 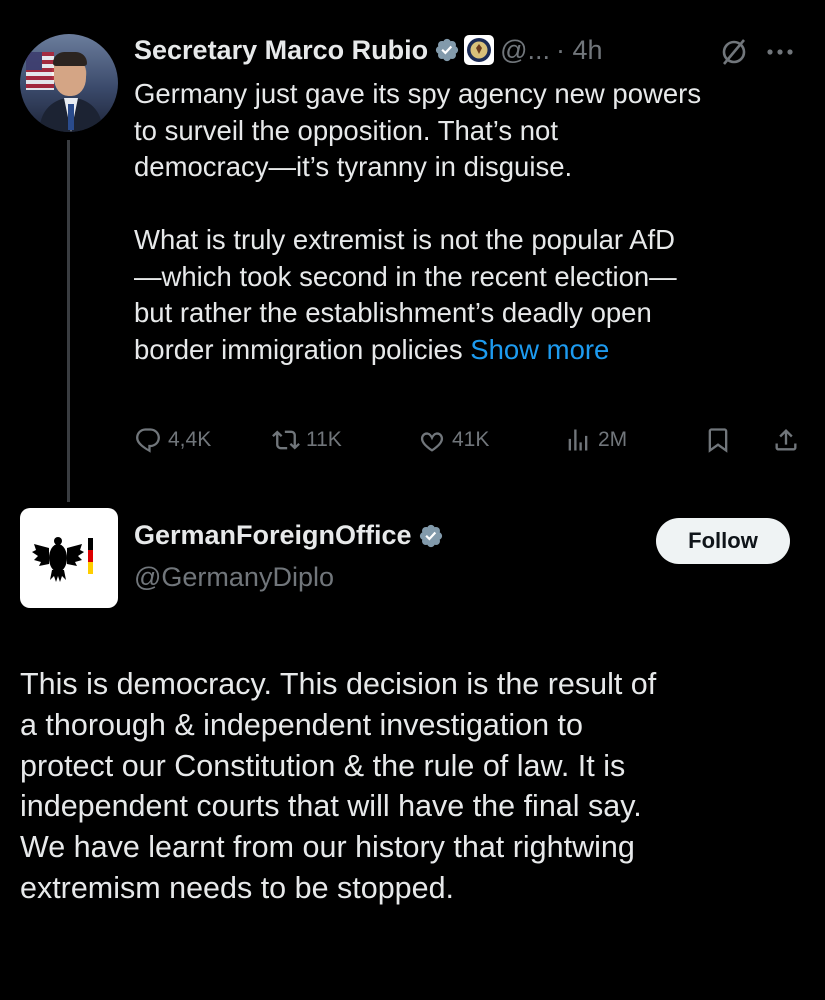 I want to click on like-button: 41K, so click(x=453, y=440).